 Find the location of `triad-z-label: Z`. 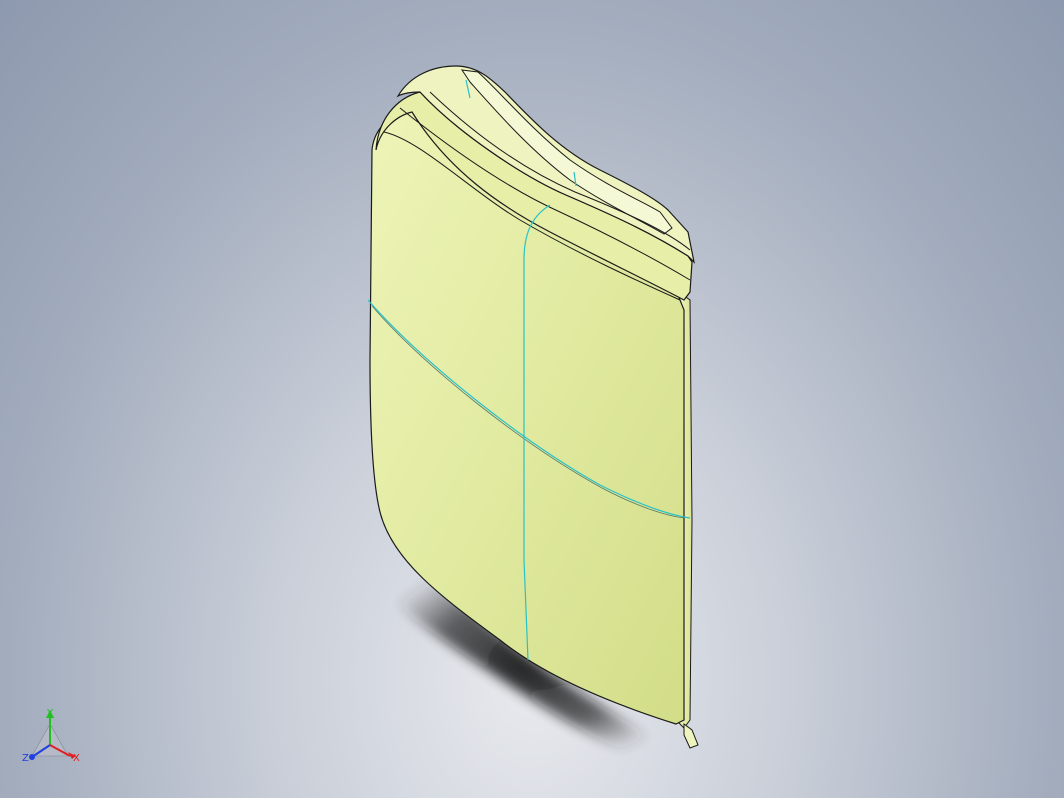

triad-z-label: Z is located at coordinates (25, 758).